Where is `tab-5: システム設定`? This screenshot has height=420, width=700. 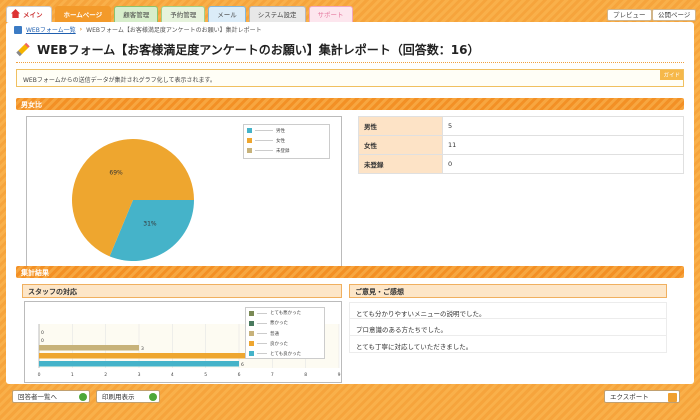
tab-5: システム設定 is located at coordinates (277, 14).